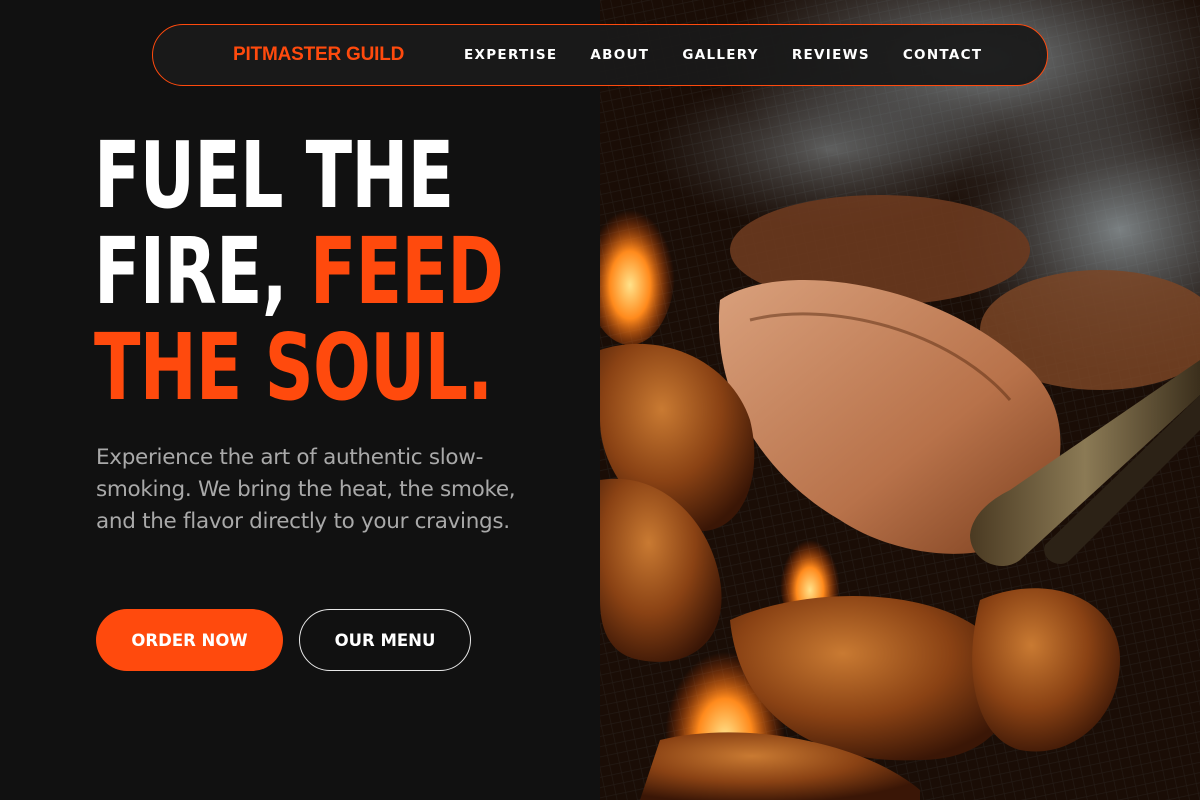 This screenshot has height=800, width=1200. What do you see at coordinates (293, 367) in the screenshot?
I see `headline-line-3: THE SOUL.` at bounding box center [293, 367].